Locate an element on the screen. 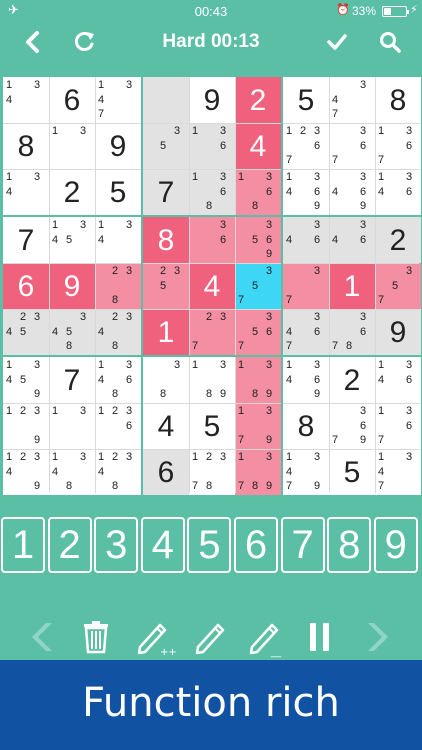  pause-button is located at coordinates (320, 637).